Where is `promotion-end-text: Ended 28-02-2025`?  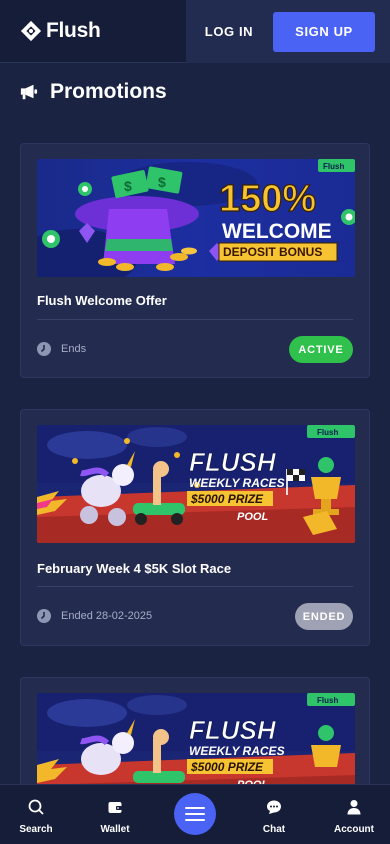
promotion-end-text: Ended 28-02-2025 is located at coordinates (107, 616).